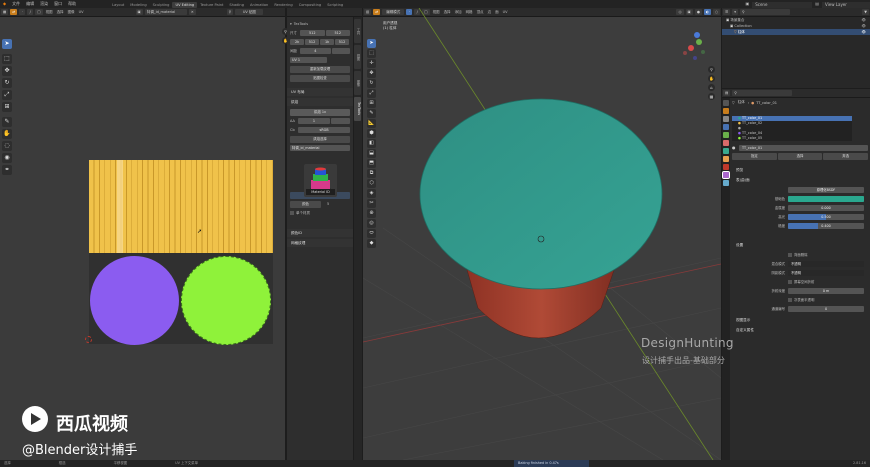 The width and height of the screenshot is (870, 467). I want to click on material-action-button: 弃选, so click(846, 156).